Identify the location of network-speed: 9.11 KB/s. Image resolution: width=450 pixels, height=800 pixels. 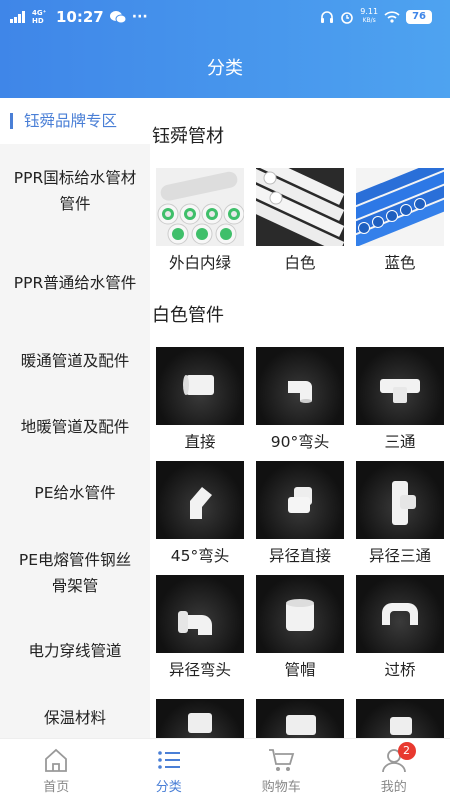
(369, 16).